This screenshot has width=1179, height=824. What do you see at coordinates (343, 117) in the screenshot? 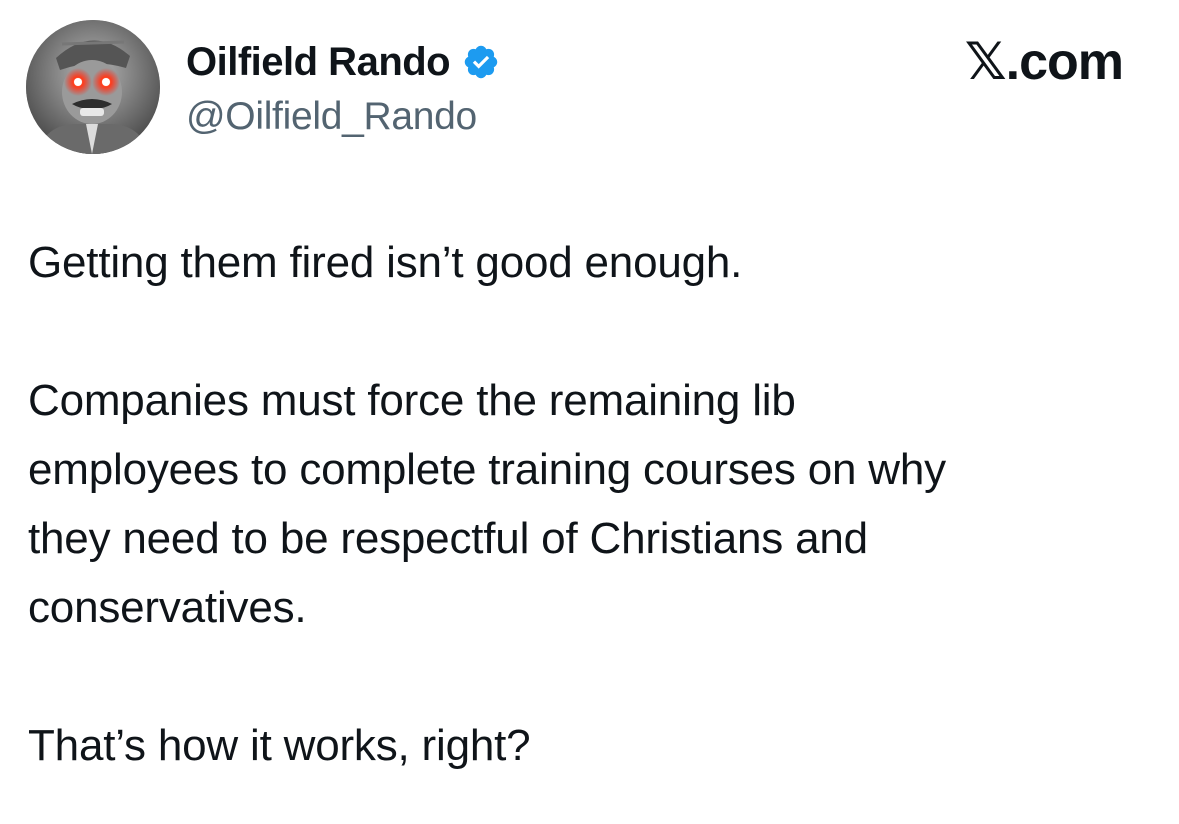
I see `author-handle: @Oilfield_Rando` at bounding box center [343, 117].